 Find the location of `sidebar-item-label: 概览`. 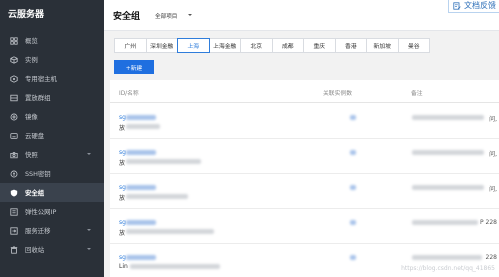

sidebar-item-label: 概览 is located at coordinates (31, 41).